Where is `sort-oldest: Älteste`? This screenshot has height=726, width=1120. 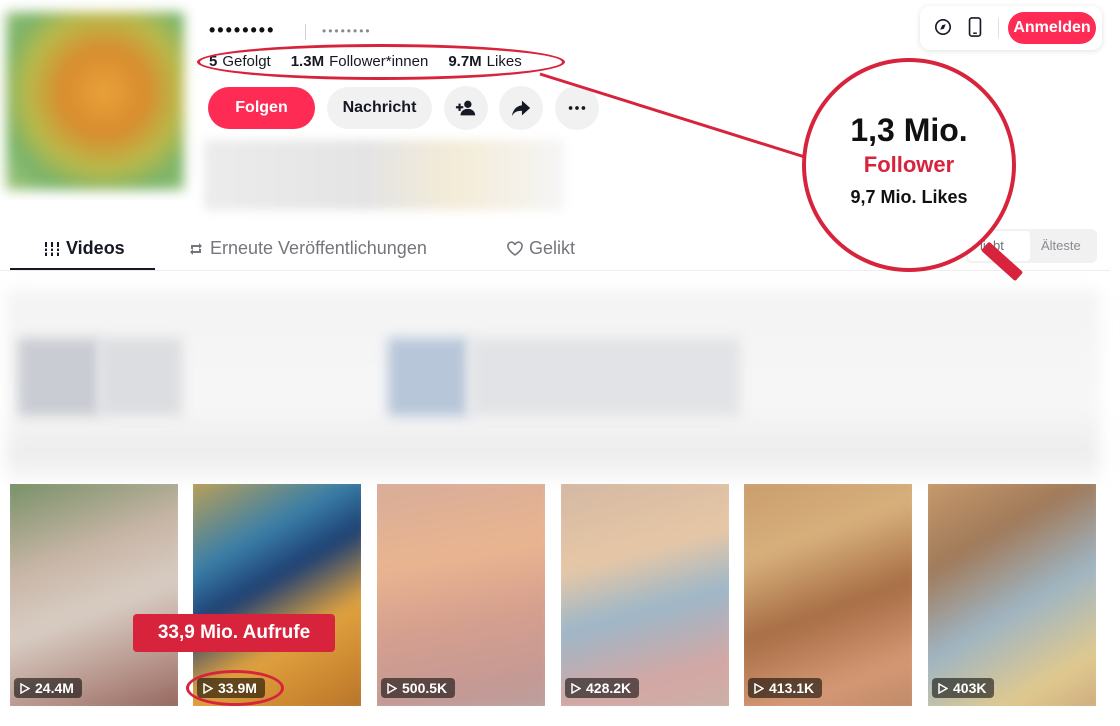
sort-oldest: Älteste is located at coordinates (1061, 245).